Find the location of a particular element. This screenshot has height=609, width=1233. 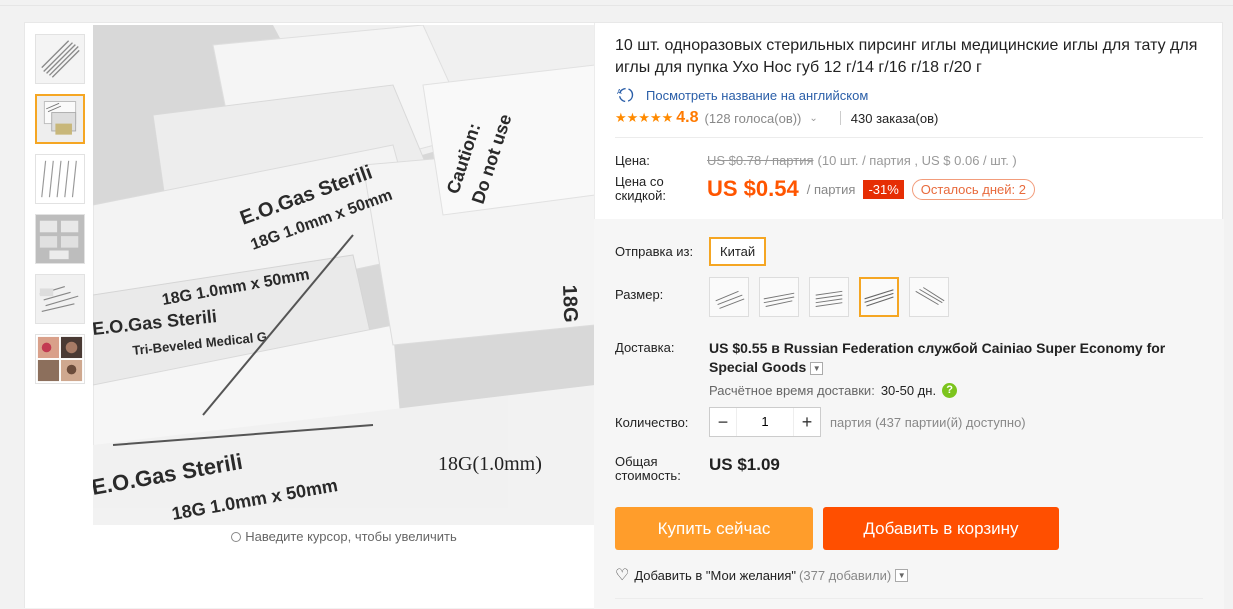

ship-from-label: Отправка из: is located at coordinates (654, 251).